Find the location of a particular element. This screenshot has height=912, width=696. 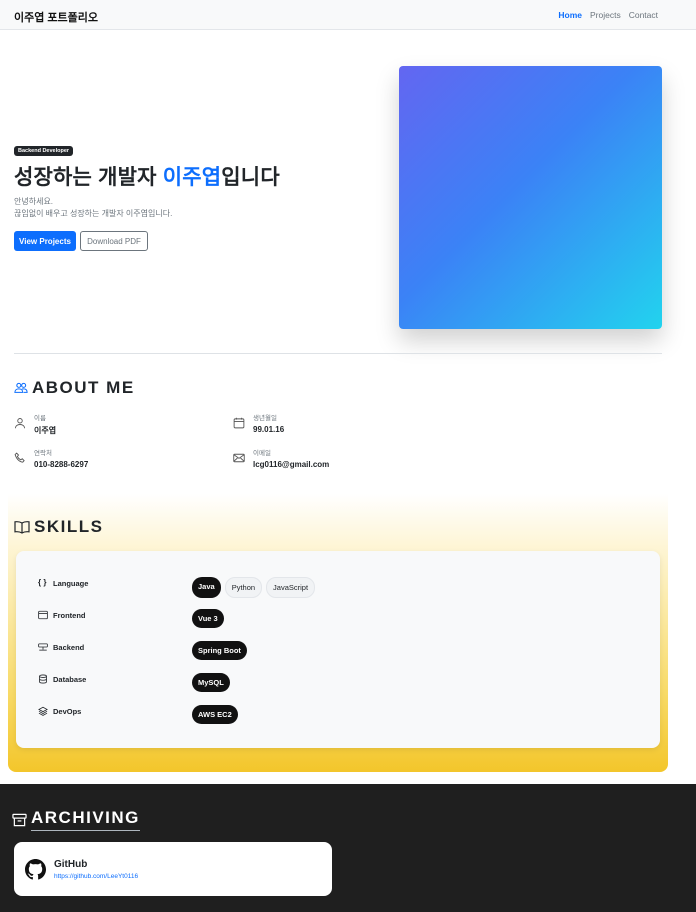

info-value: 이주엽 is located at coordinates (45, 430).